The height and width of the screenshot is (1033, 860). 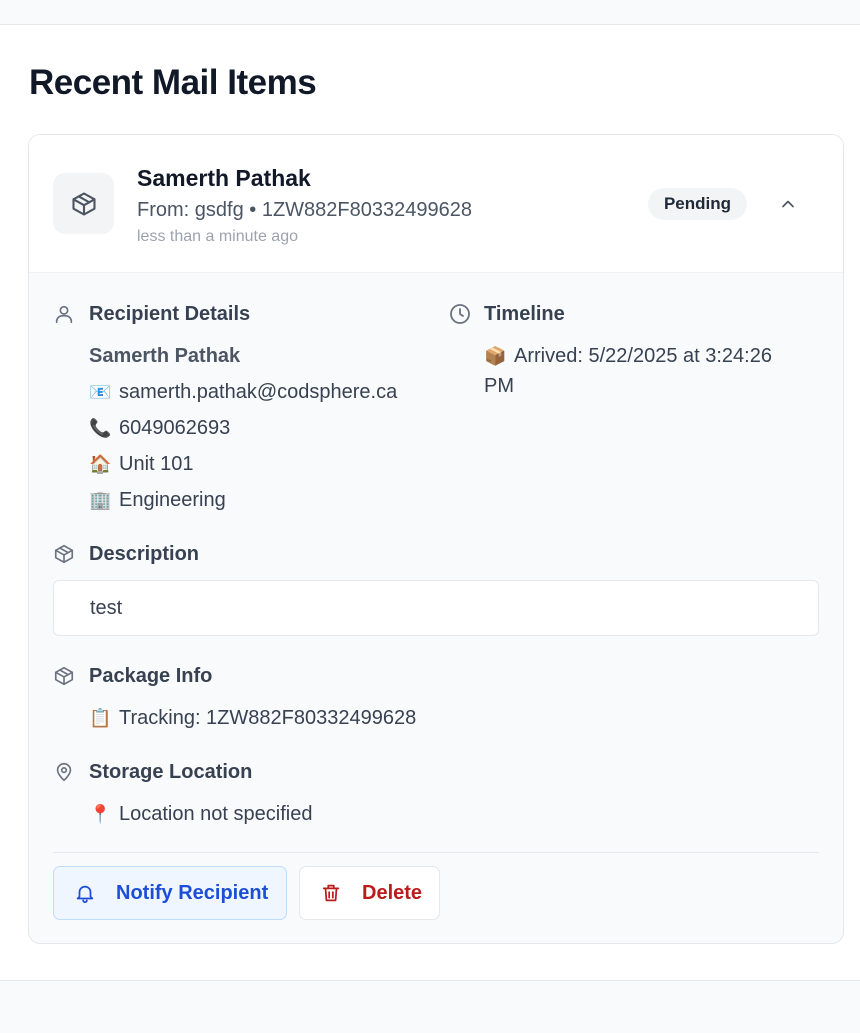 I want to click on tracking-line: 📋 Tracking: 1ZW882F80332499628, so click(x=252, y=718).